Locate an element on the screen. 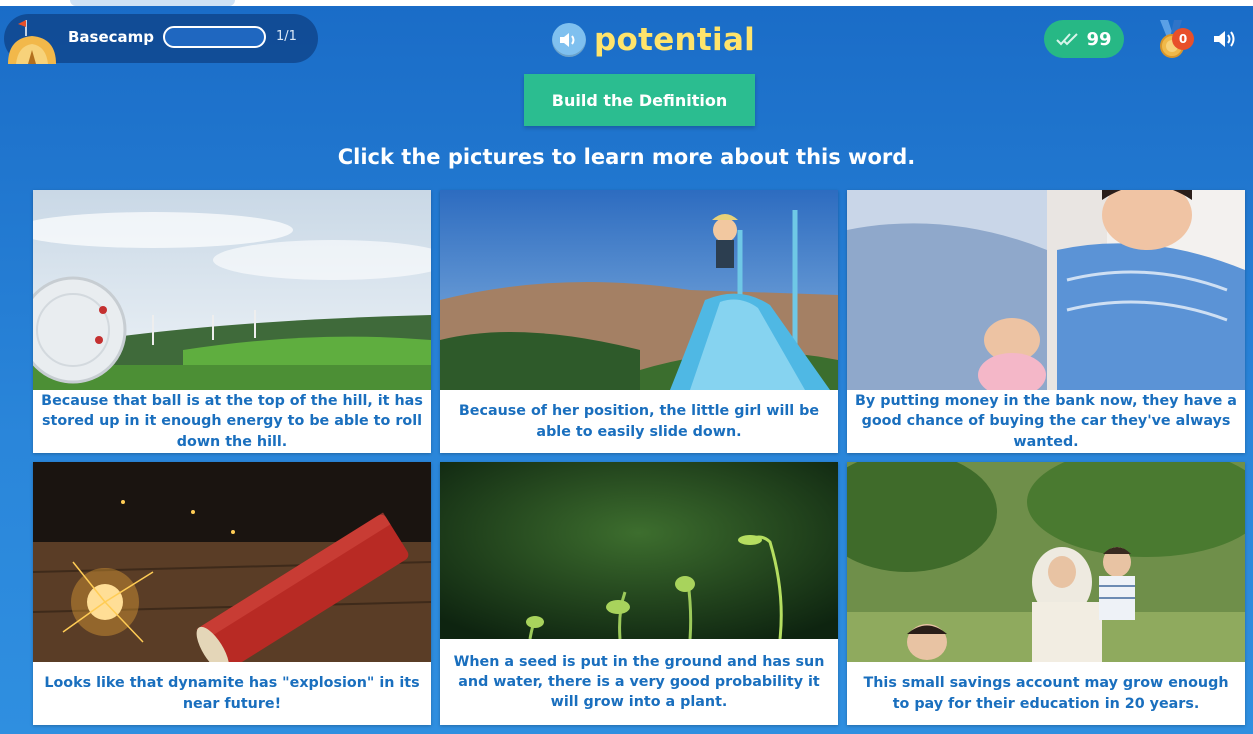 This screenshot has width=1253, height=734. checkmarks-icon is located at coordinates (1067, 39).